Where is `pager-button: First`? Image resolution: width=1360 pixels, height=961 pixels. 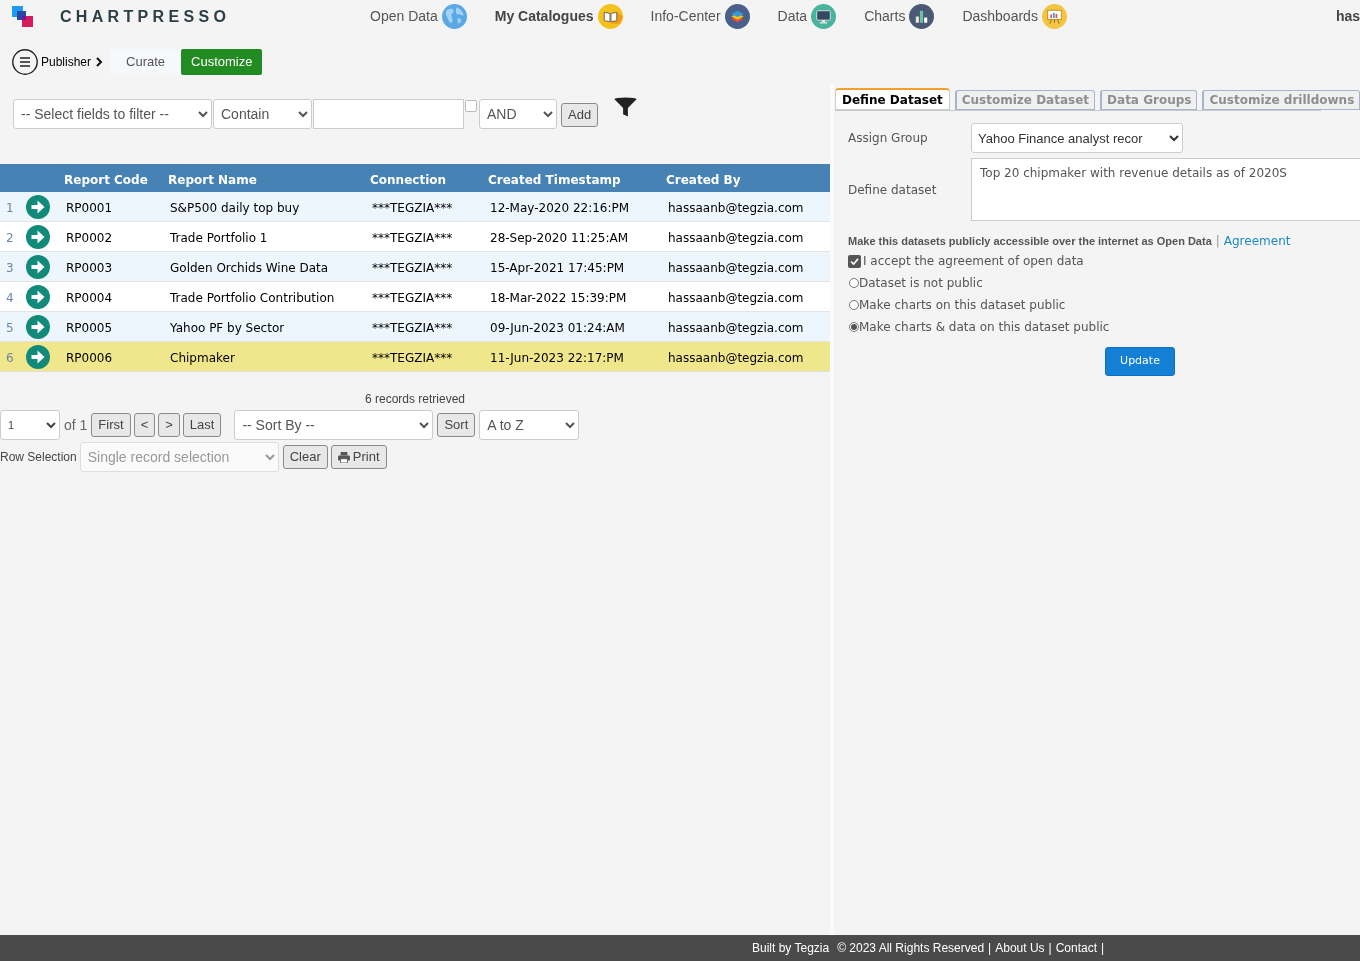
pager-button: First is located at coordinates (111, 425).